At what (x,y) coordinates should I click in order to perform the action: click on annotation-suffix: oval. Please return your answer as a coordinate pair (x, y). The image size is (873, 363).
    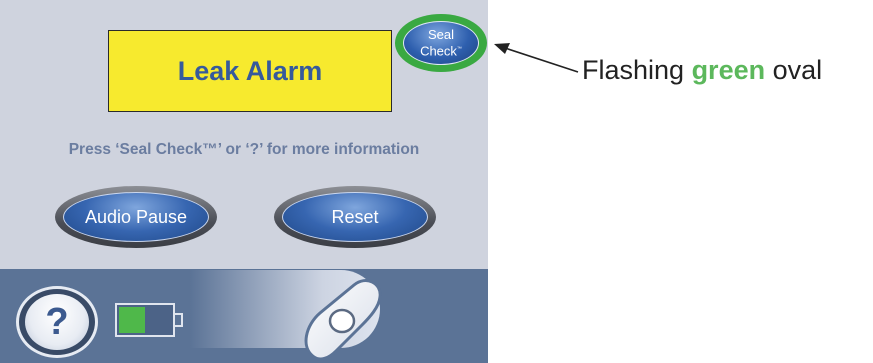
    Looking at the image, I should click on (794, 70).